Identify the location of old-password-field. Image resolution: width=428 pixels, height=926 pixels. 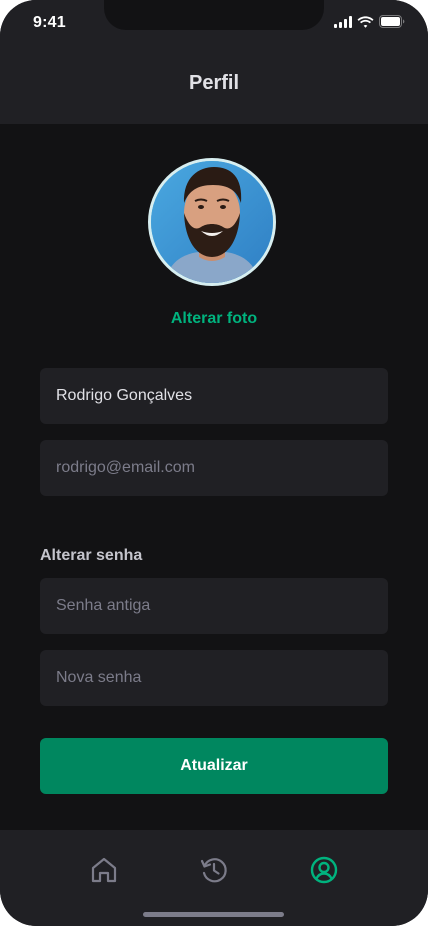
(214, 606).